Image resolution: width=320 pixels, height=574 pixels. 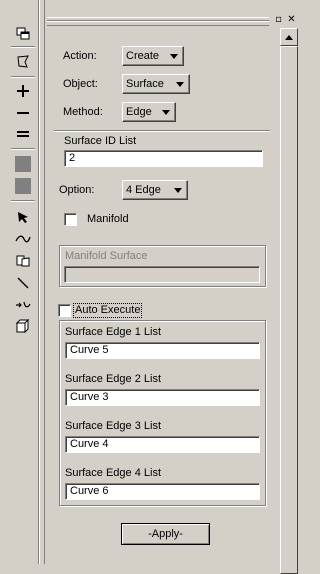 I want to click on auto-execute-checkbox, so click(x=64, y=310).